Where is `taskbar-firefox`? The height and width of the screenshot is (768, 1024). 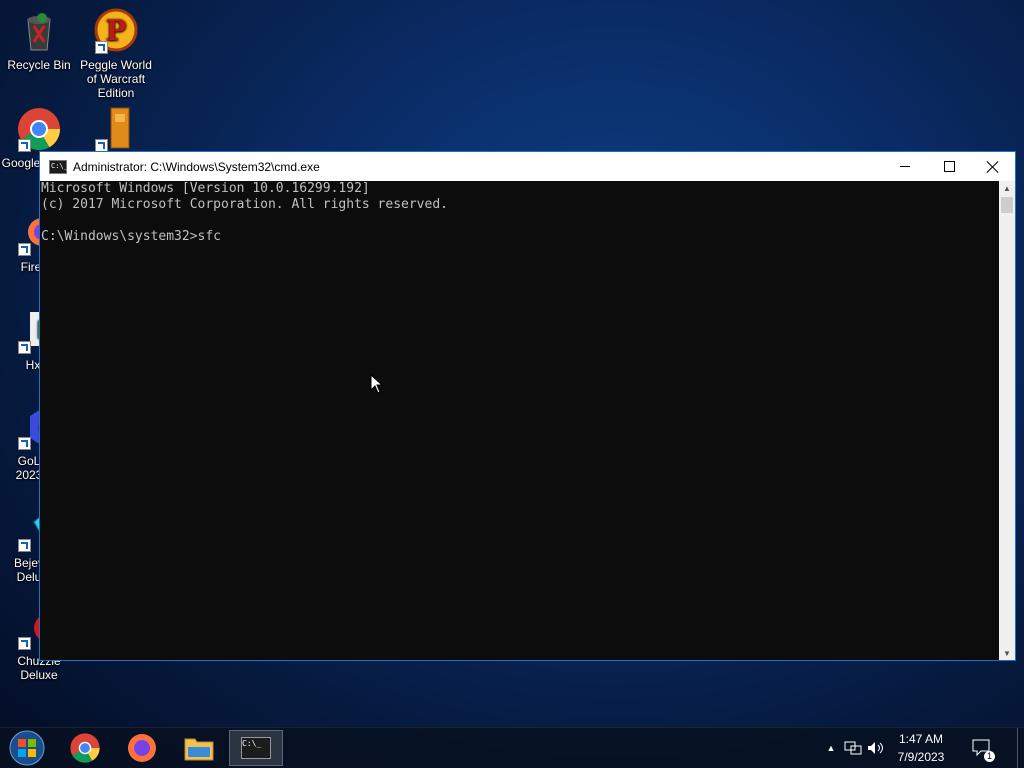 taskbar-firefox is located at coordinates (142, 748).